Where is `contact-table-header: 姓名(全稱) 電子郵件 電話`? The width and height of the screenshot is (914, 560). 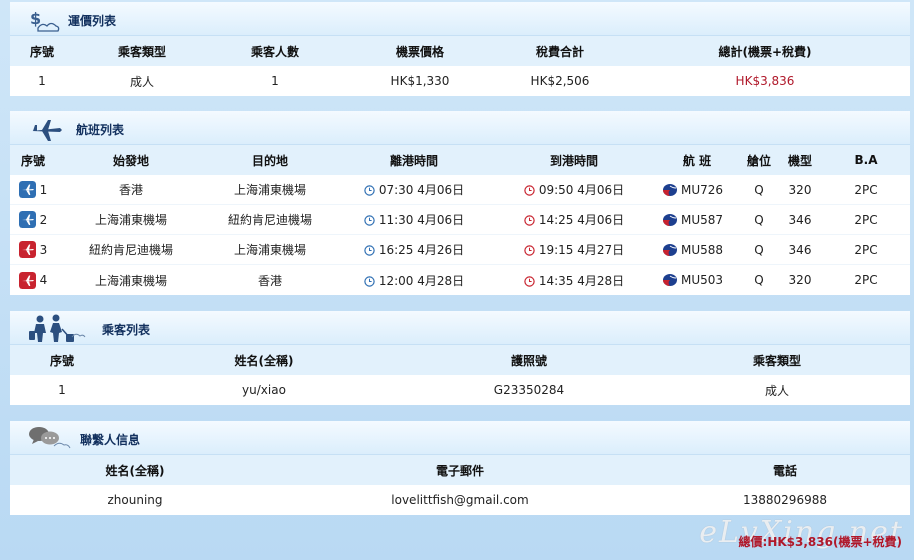
contact-table-header: 姓名(全稱) 電子郵件 電話 is located at coordinates (460, 470).